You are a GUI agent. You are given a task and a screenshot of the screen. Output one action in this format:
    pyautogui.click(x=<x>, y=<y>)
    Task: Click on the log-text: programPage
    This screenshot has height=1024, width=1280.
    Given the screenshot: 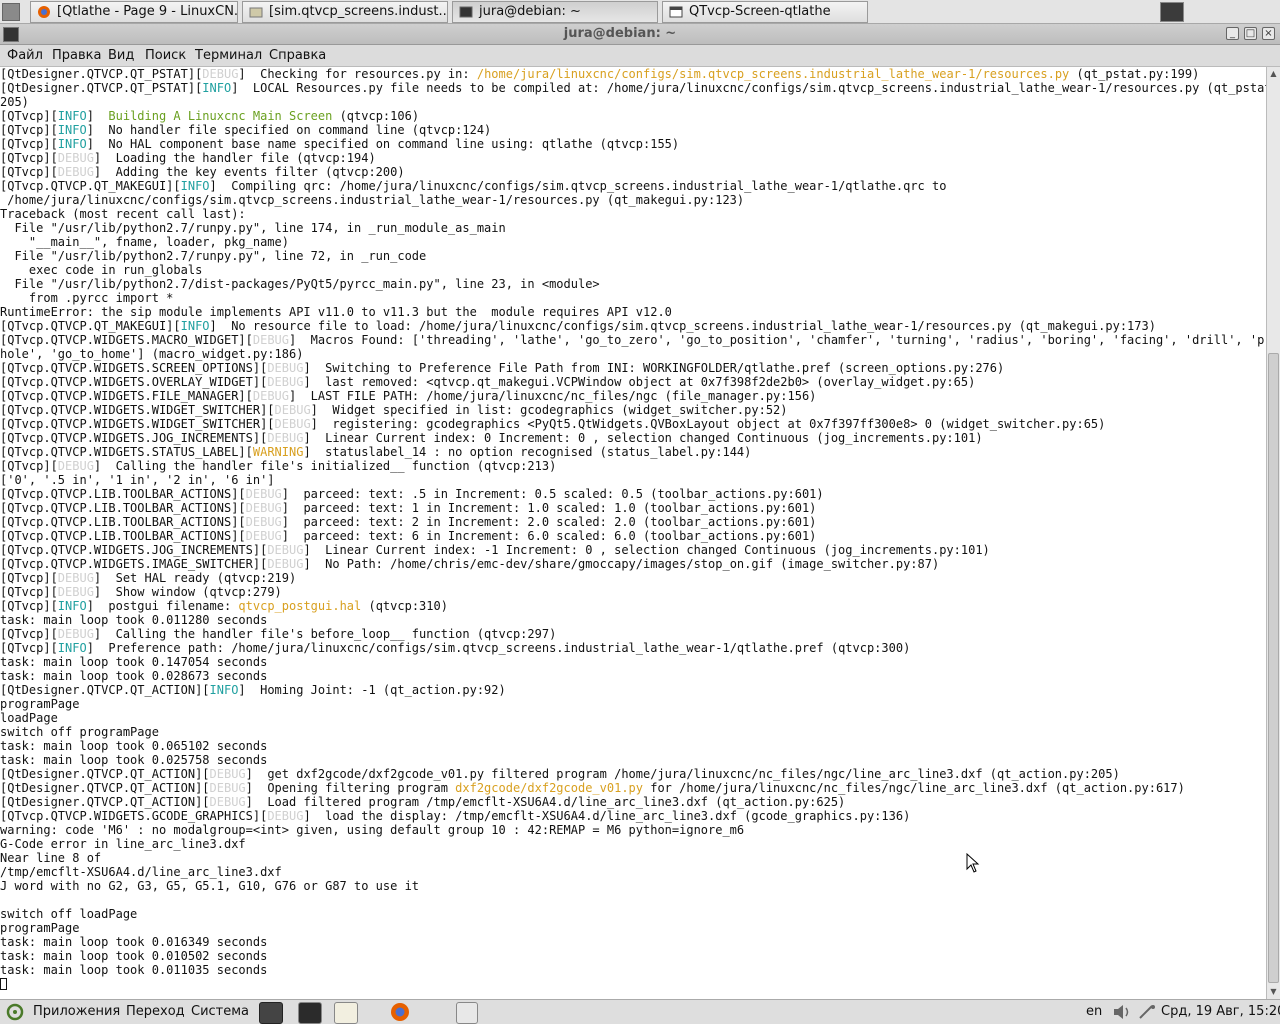 What is the action you would take?
    pyautogui.click(x=40, y=704)
    